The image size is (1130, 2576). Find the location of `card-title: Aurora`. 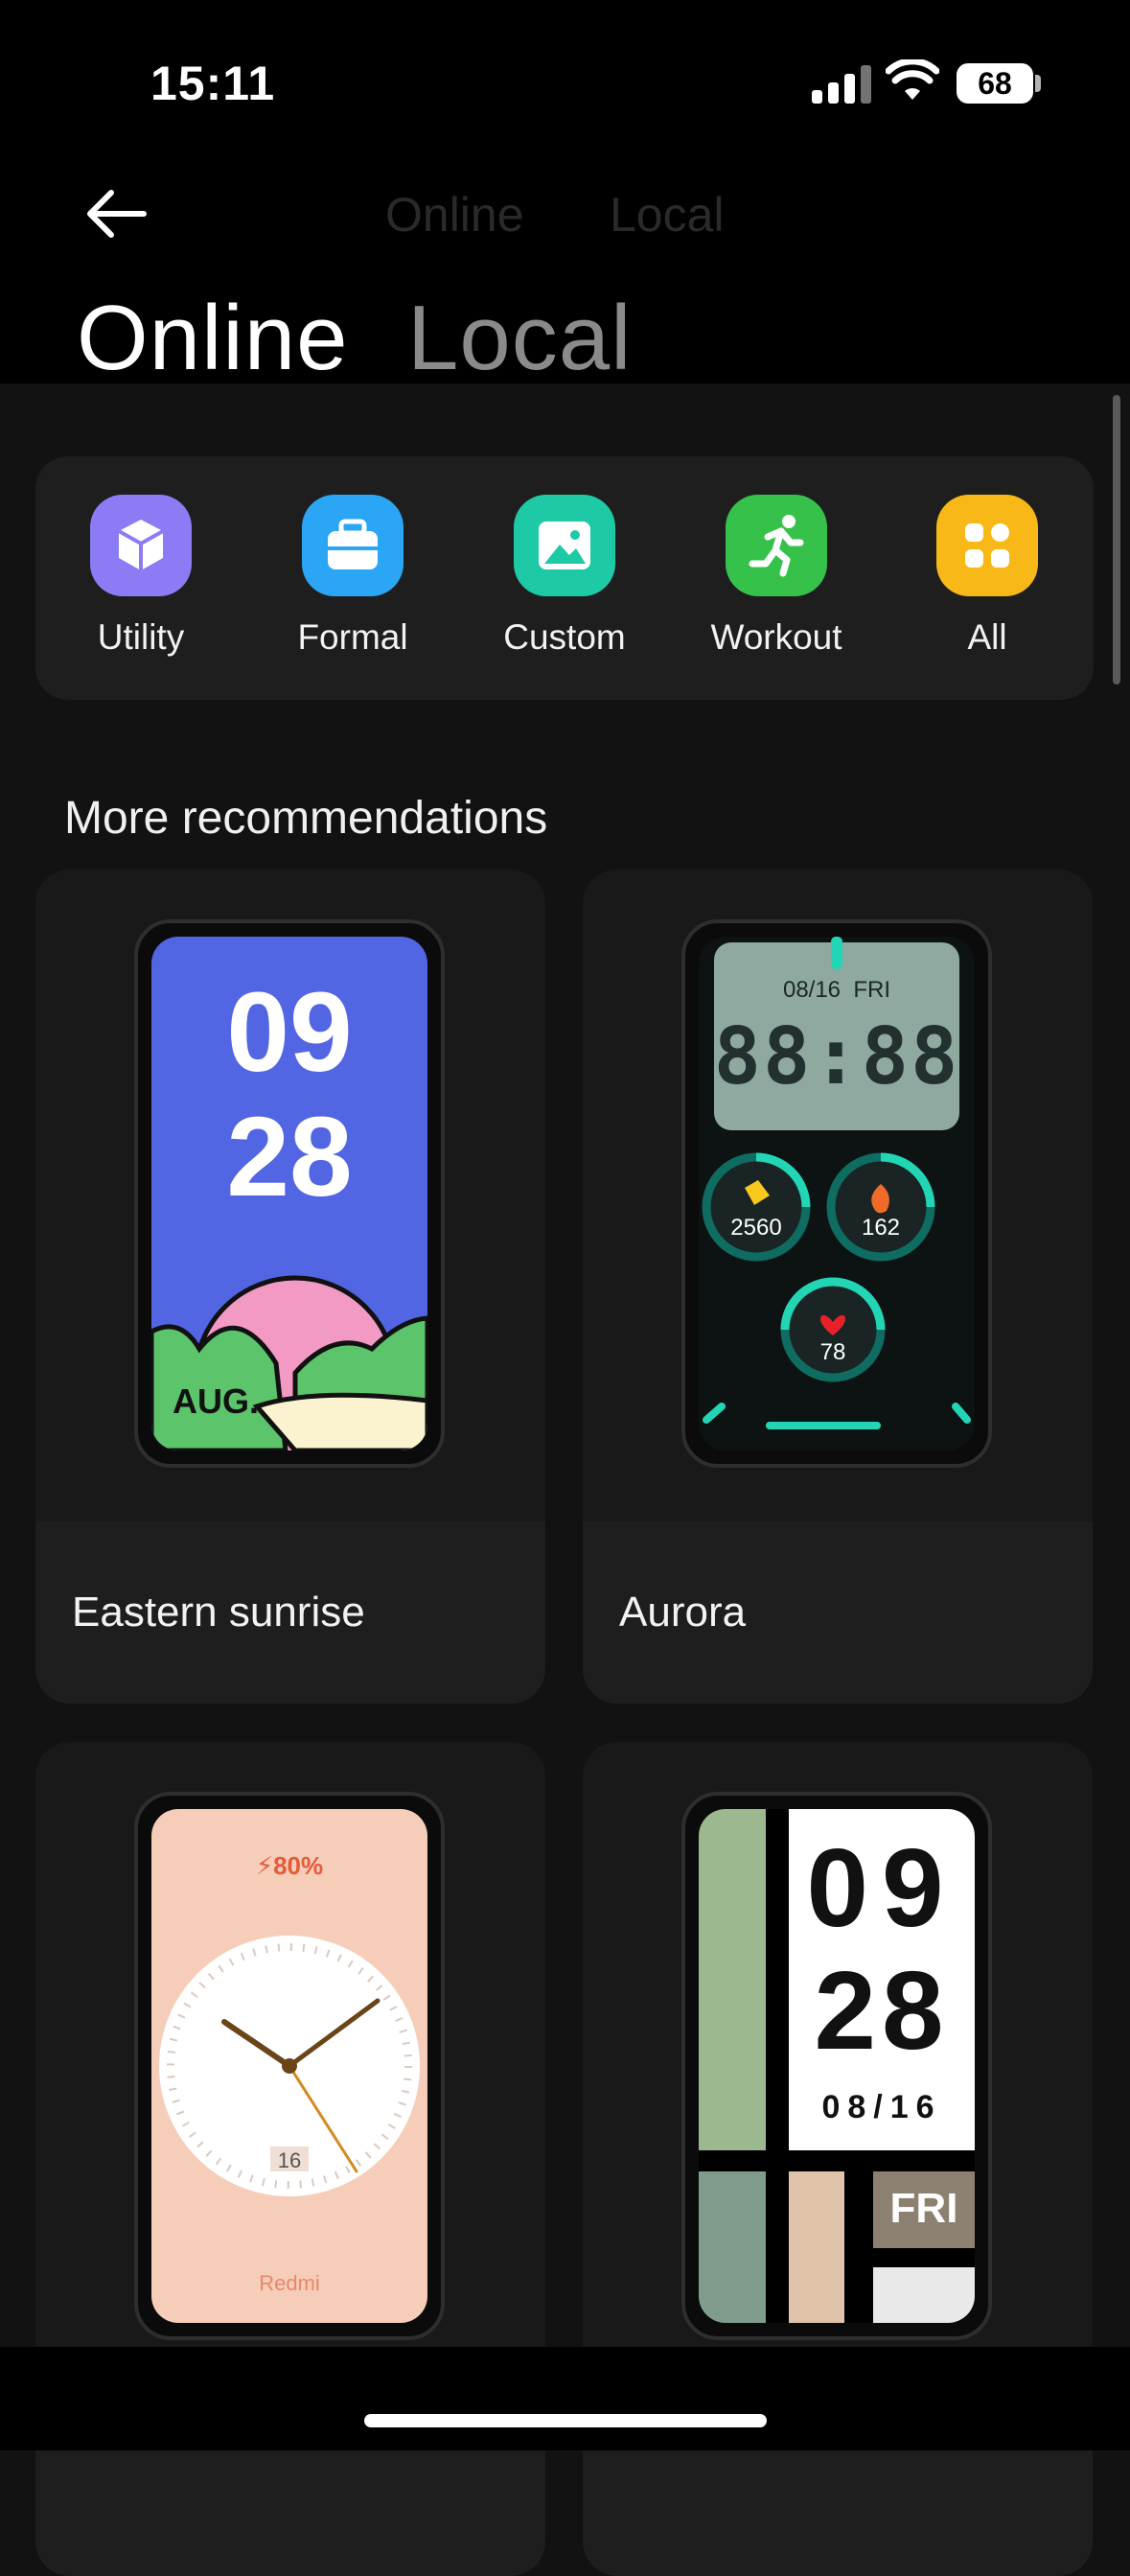

card-title: Aurora is located at coordinates (683, 1613).